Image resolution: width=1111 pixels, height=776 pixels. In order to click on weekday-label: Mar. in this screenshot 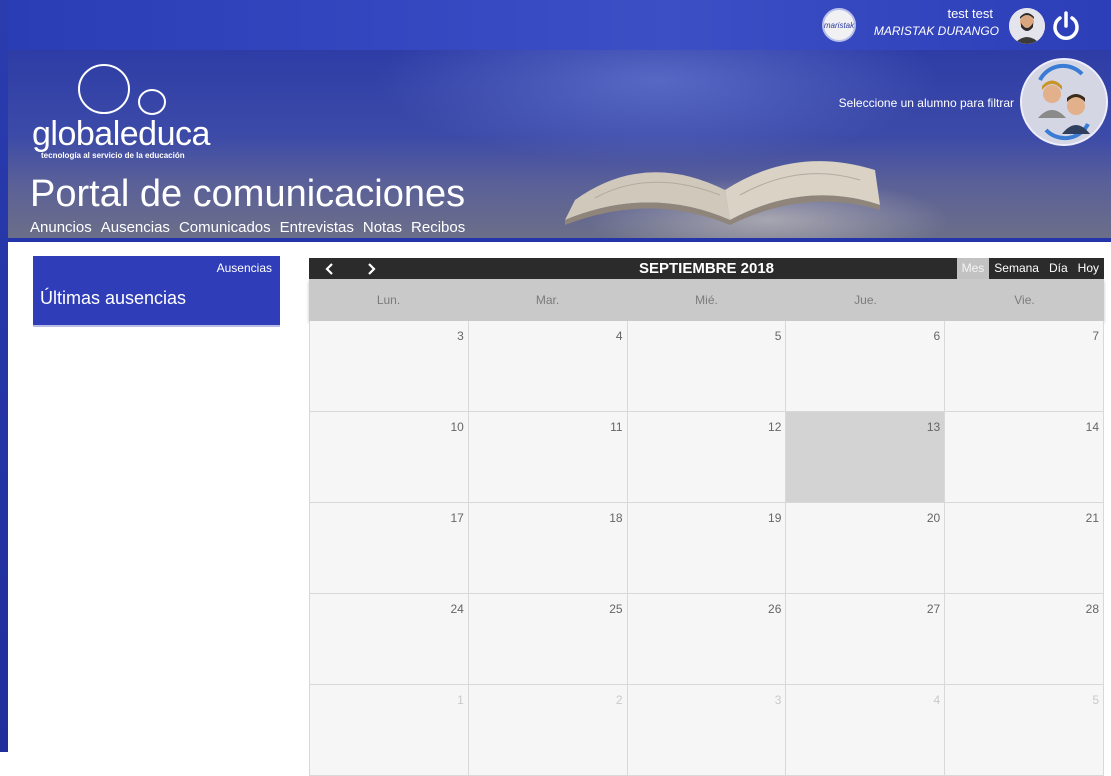, I will do `click(547, 300)`.